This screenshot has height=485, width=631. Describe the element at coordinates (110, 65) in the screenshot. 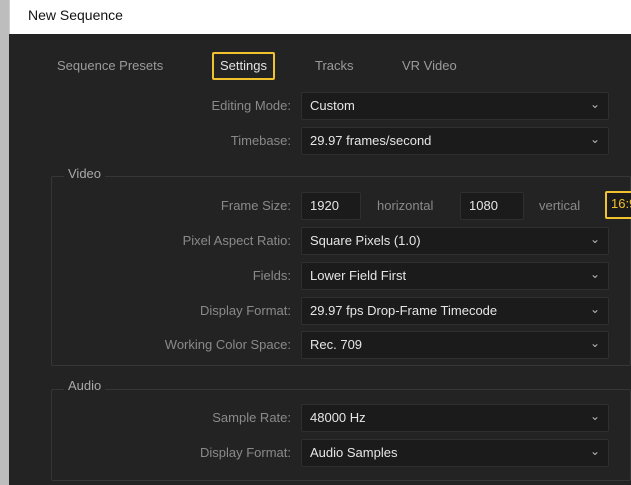

I see `tab-sequence-presets: Sequence Presets` at that location.